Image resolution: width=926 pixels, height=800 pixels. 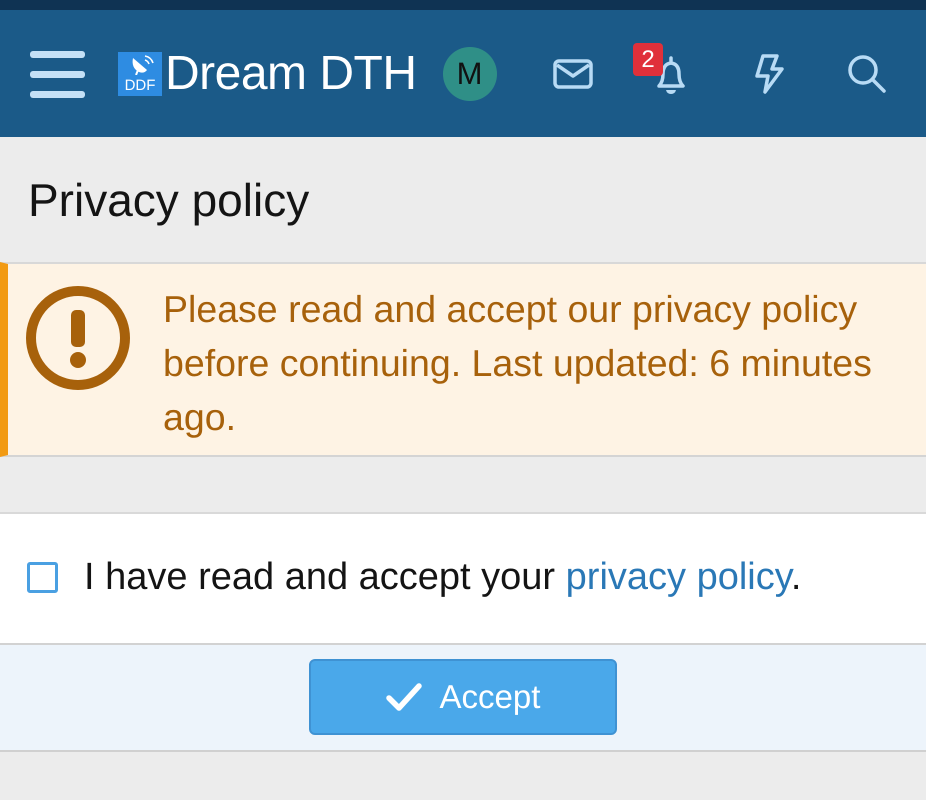 I want to click on menu-icon, so click(x=57, y=74).